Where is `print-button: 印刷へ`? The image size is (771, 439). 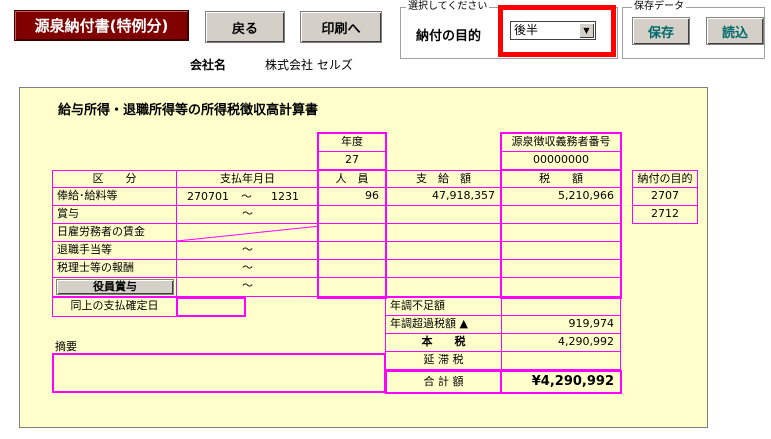
print-button: 印刷へ is located at coordinates (341, 27).